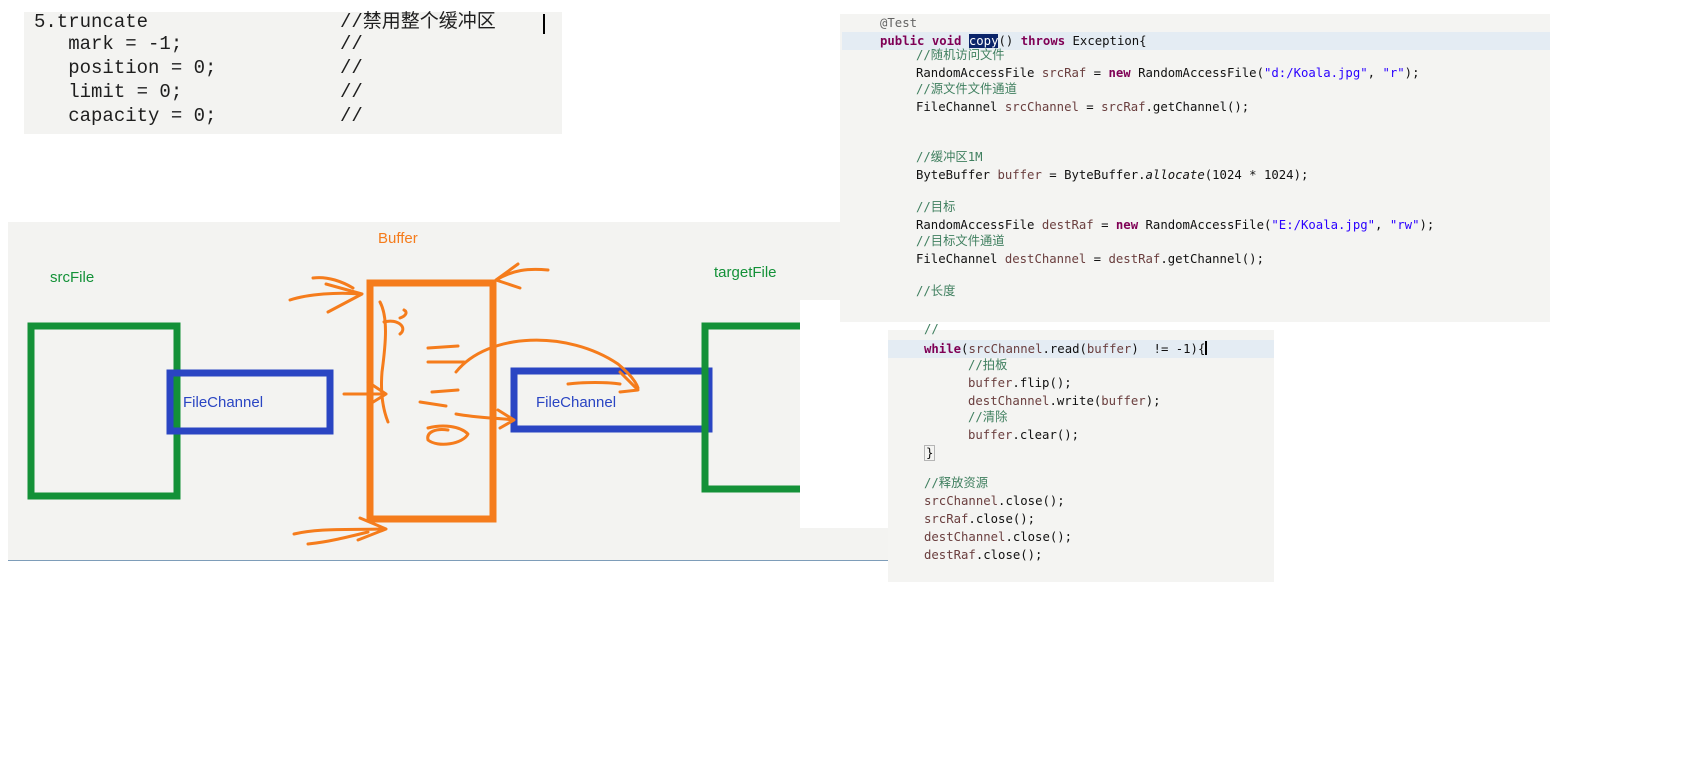  I want to click on code-line: buffer.flip();, so click(1020, 383).